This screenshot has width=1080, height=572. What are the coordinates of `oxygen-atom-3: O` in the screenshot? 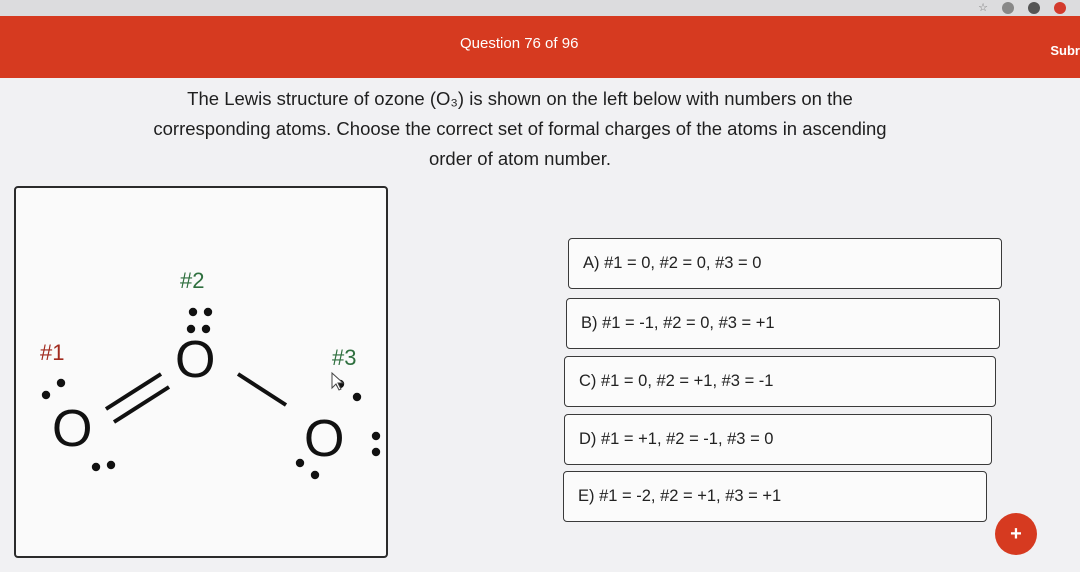 It's located at (338, 429).